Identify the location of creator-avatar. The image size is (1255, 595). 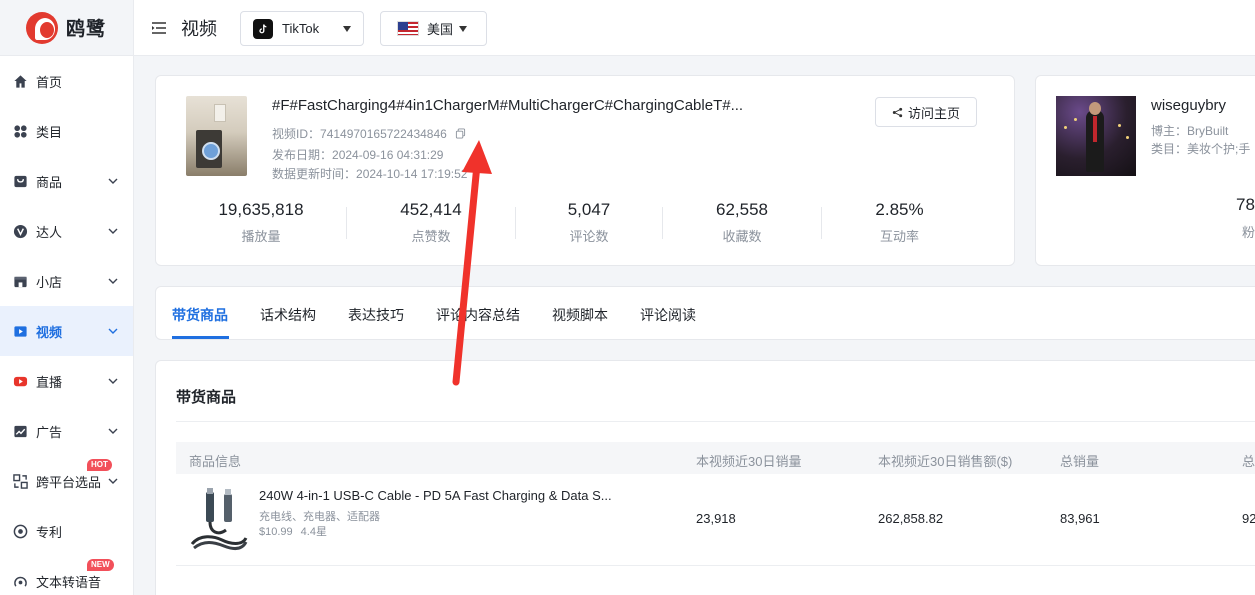
(1096, 136).